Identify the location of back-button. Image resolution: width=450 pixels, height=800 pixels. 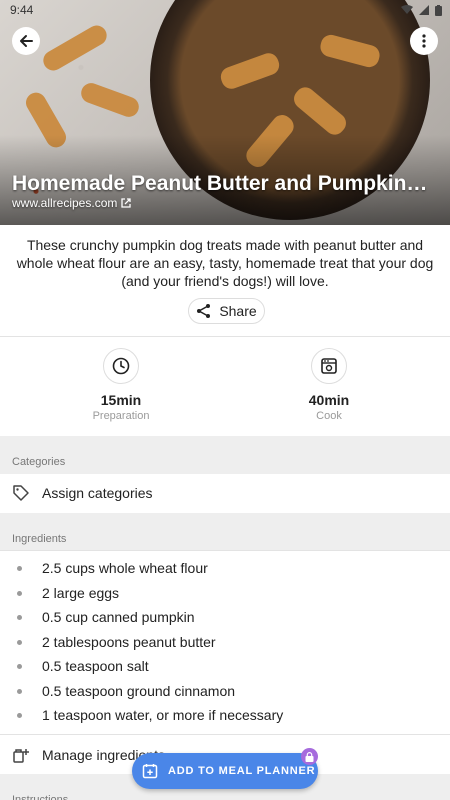
(26, 41).